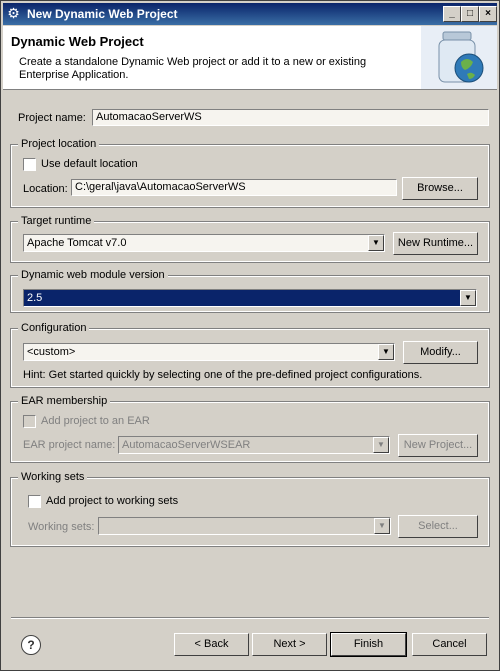 This screenshot has width=500, height=671. What do you see at coordinates (250, 14) in the screenshot?
I see `title-bar: ⚙ New Dynamic Web Project _ □ ×` at bounding box center [250, 14].